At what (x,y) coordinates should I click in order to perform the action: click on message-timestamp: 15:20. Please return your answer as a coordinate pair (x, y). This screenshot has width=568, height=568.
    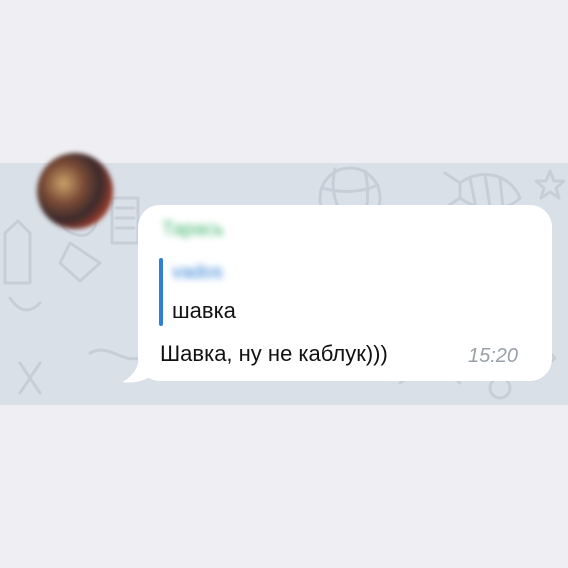
    Looking at the image, I should click on (493, 356).